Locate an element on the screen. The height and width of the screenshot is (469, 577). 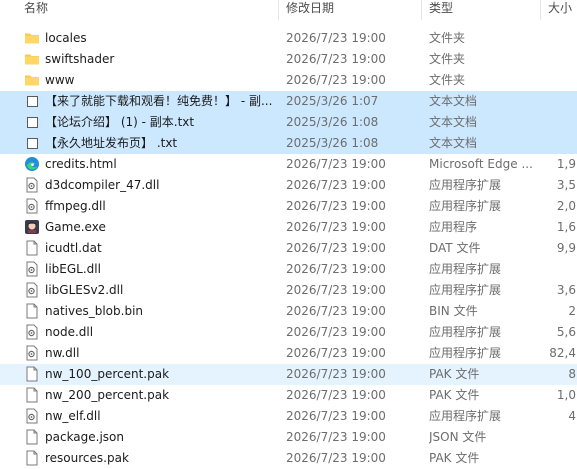
file-row: node.dll 2026/7/23 19:00 应用程序扩展 5,6 is located at coordinates (288, 332).